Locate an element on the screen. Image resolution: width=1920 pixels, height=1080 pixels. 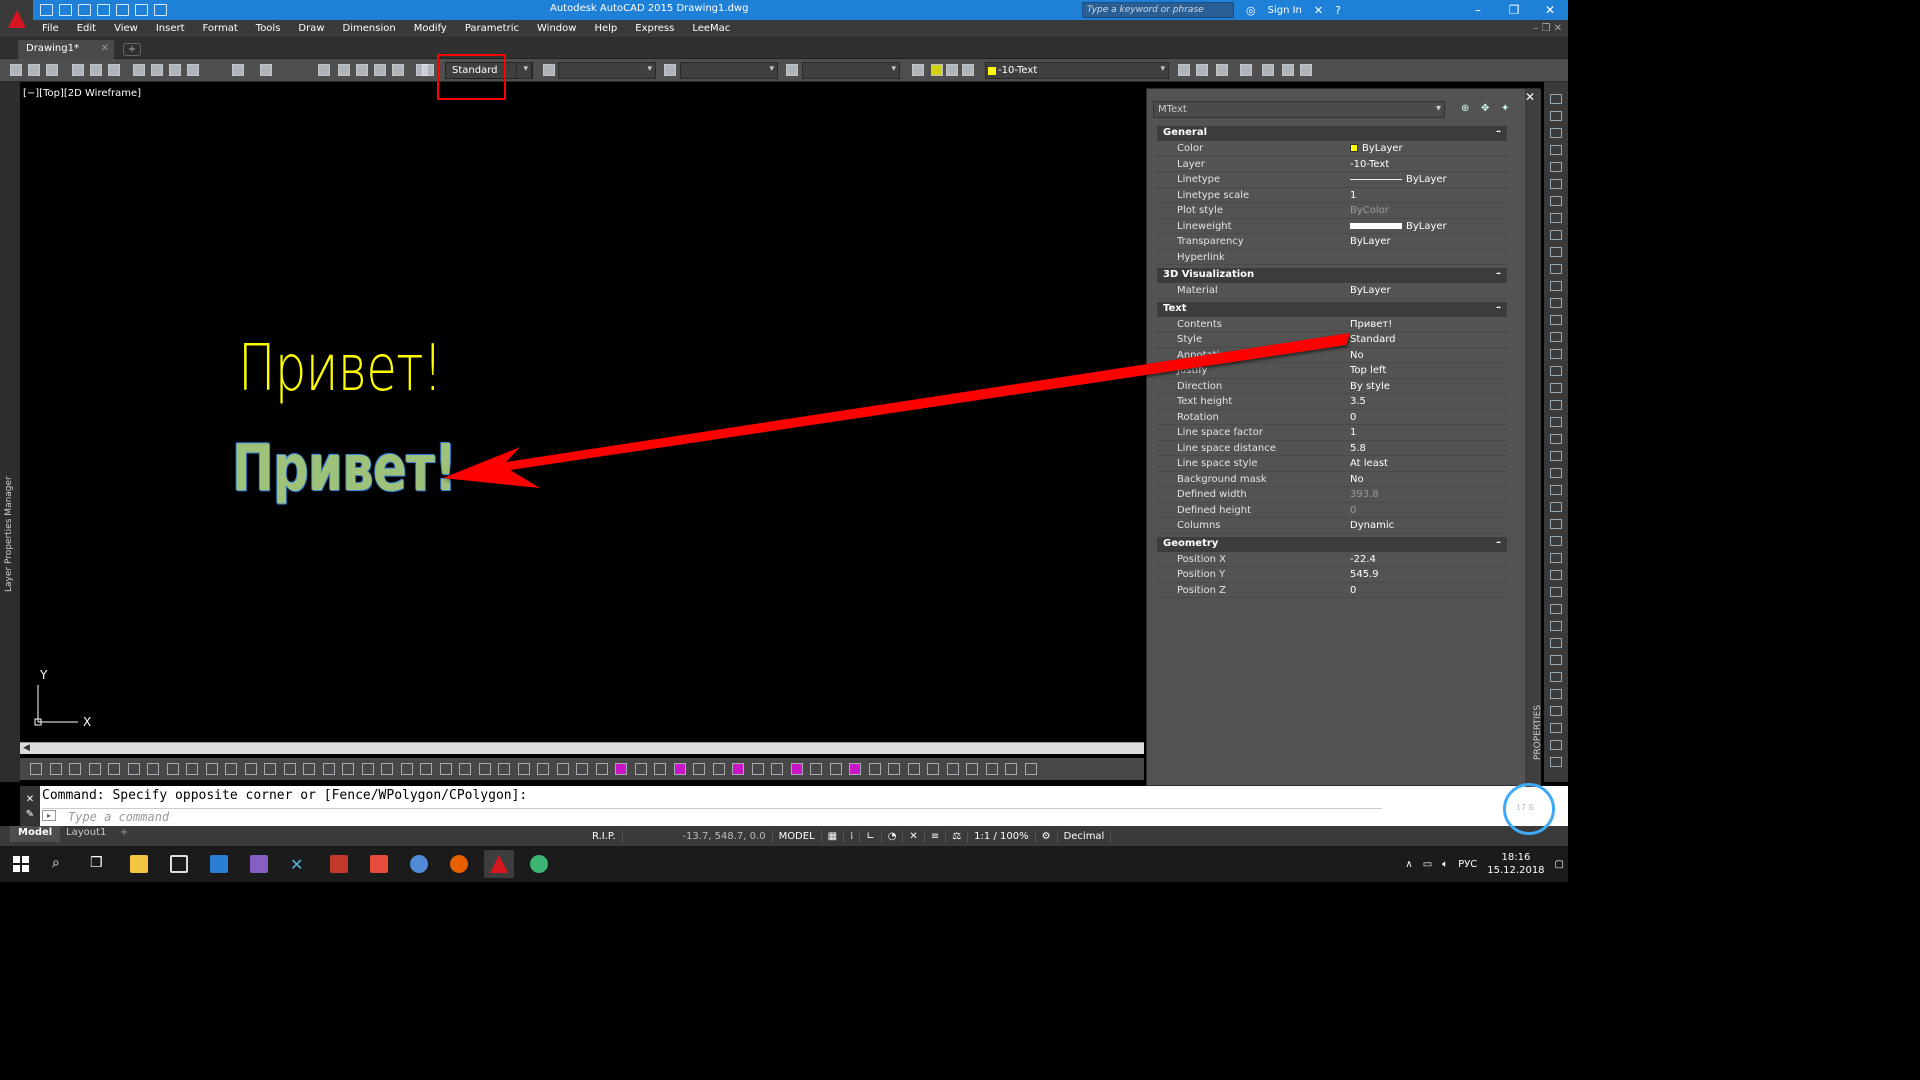
draw-tool-49-icon is located at coordinates (972, 769).